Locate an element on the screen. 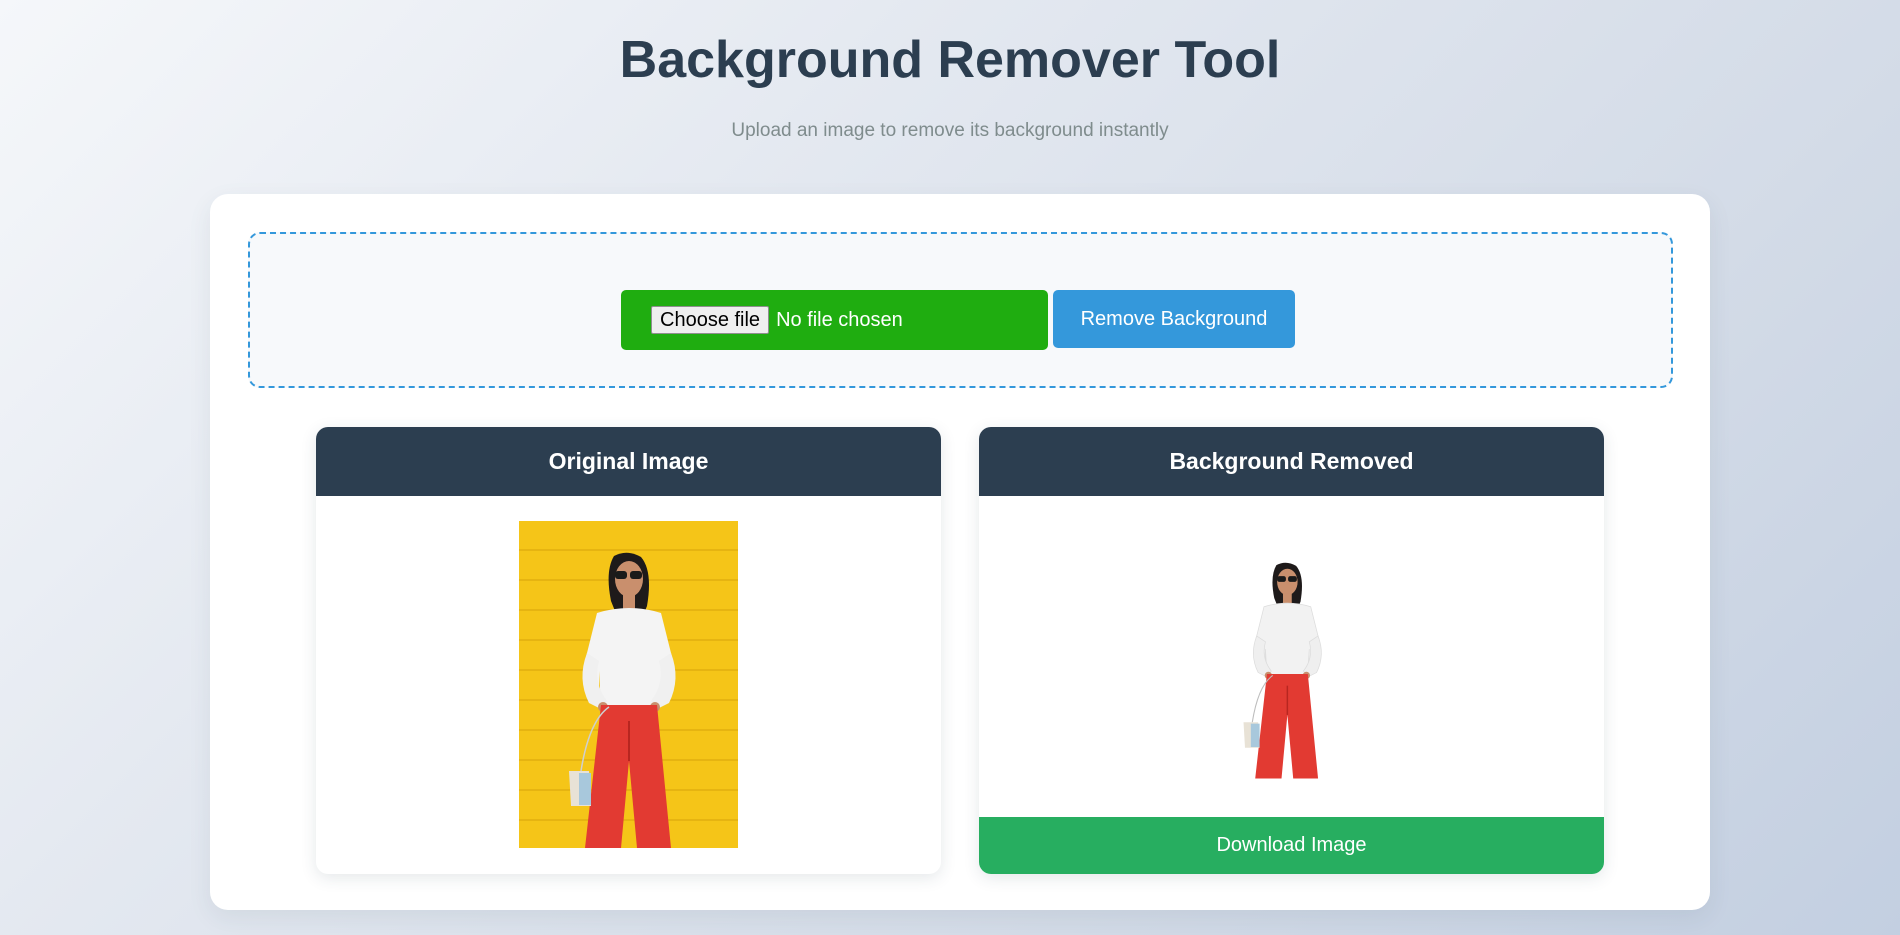 Image resolution: width=1900 pixels, height=935 pixels. result-image is located at coordinates (1287, 659).